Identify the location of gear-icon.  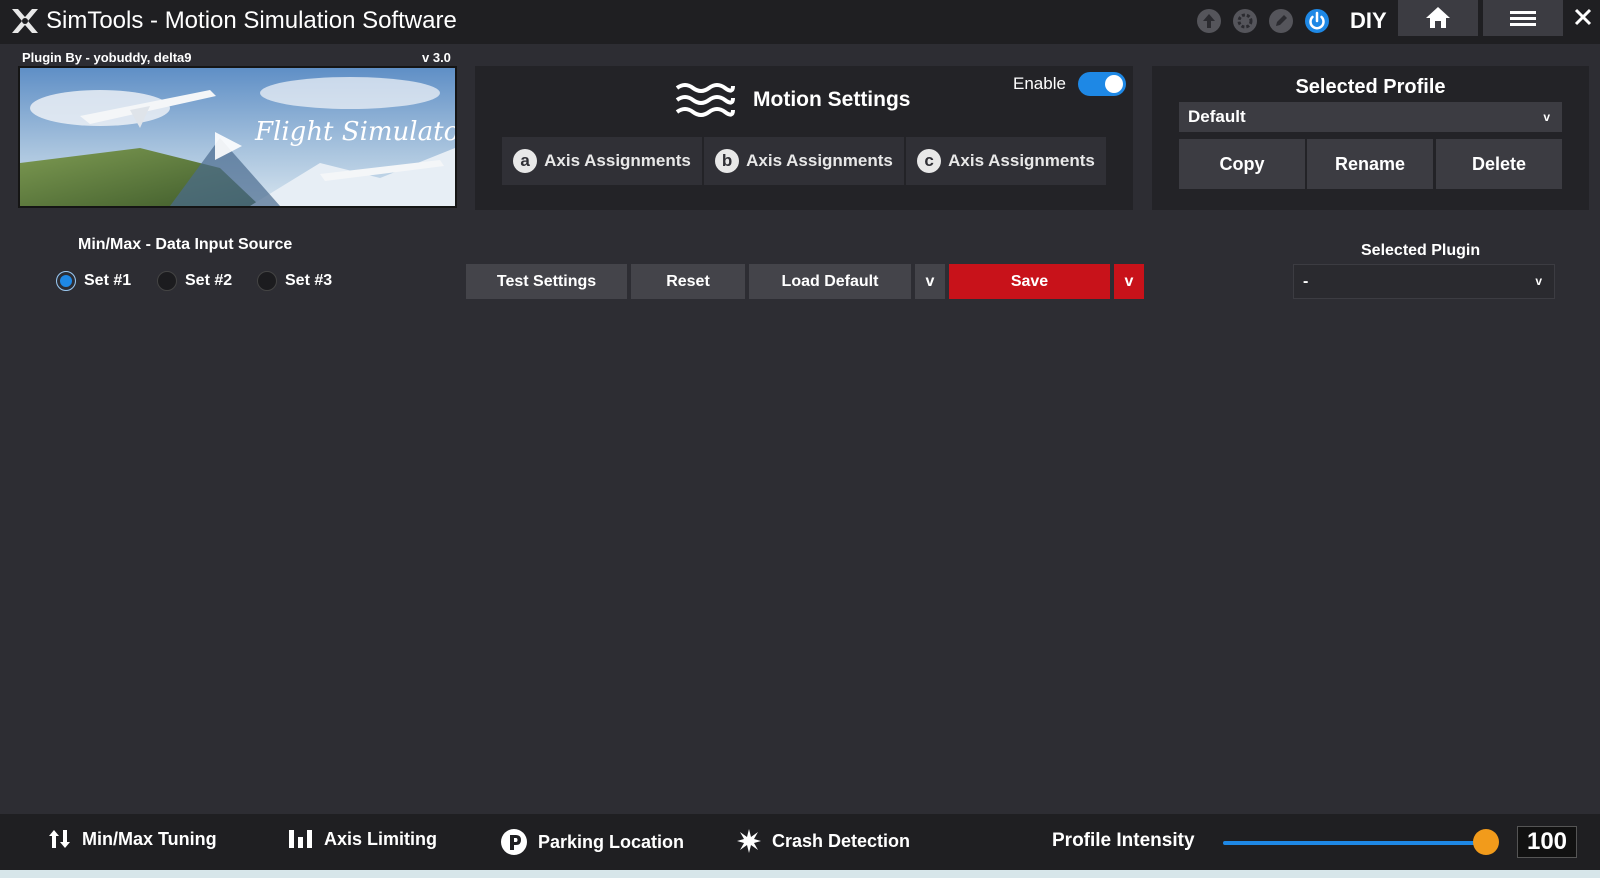
(1245, 21).